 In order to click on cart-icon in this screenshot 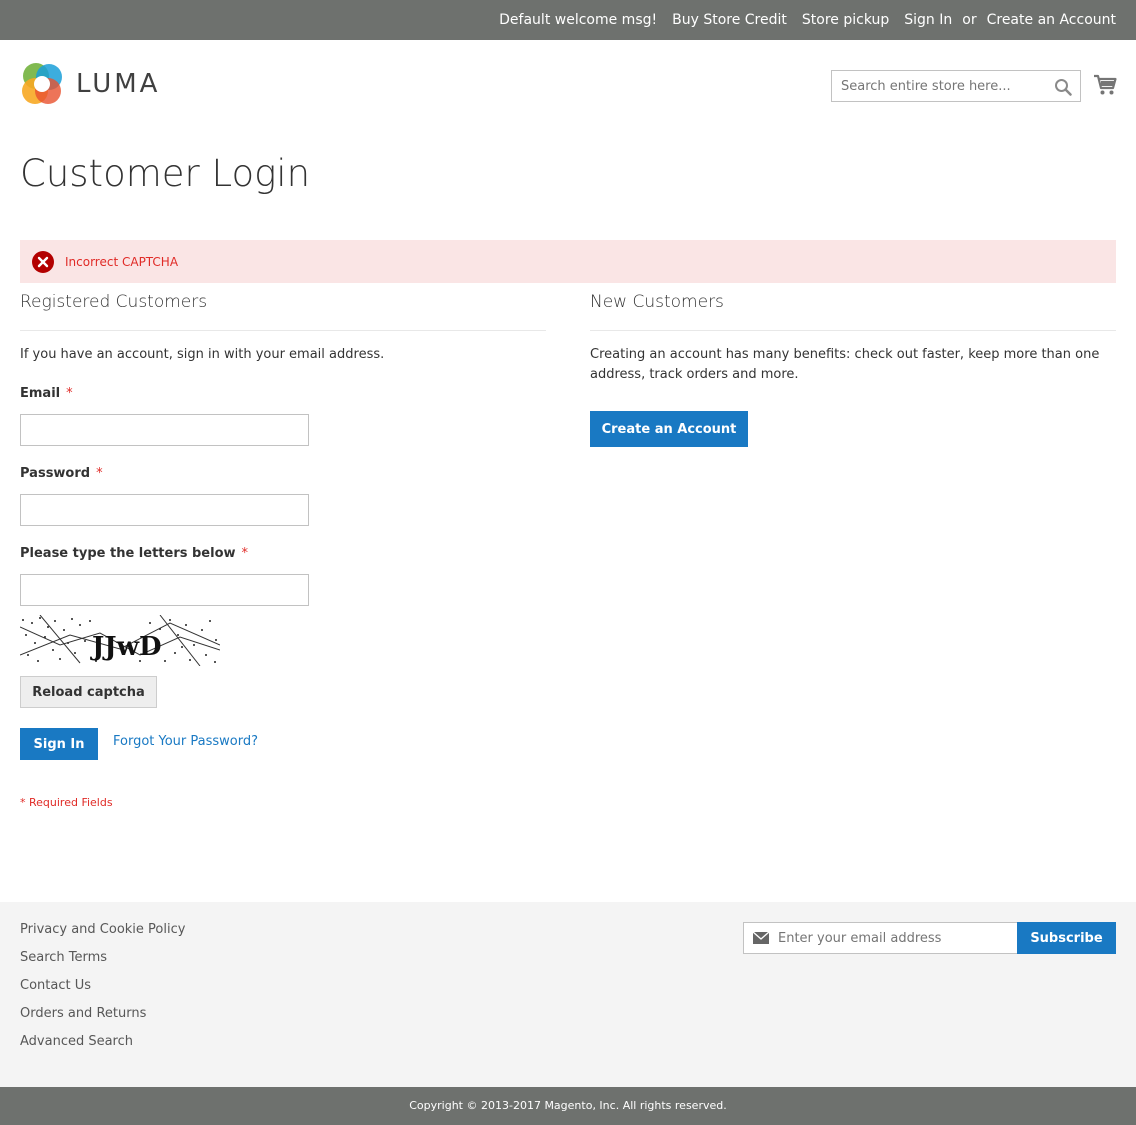, I will do `click(1105, 85)`.